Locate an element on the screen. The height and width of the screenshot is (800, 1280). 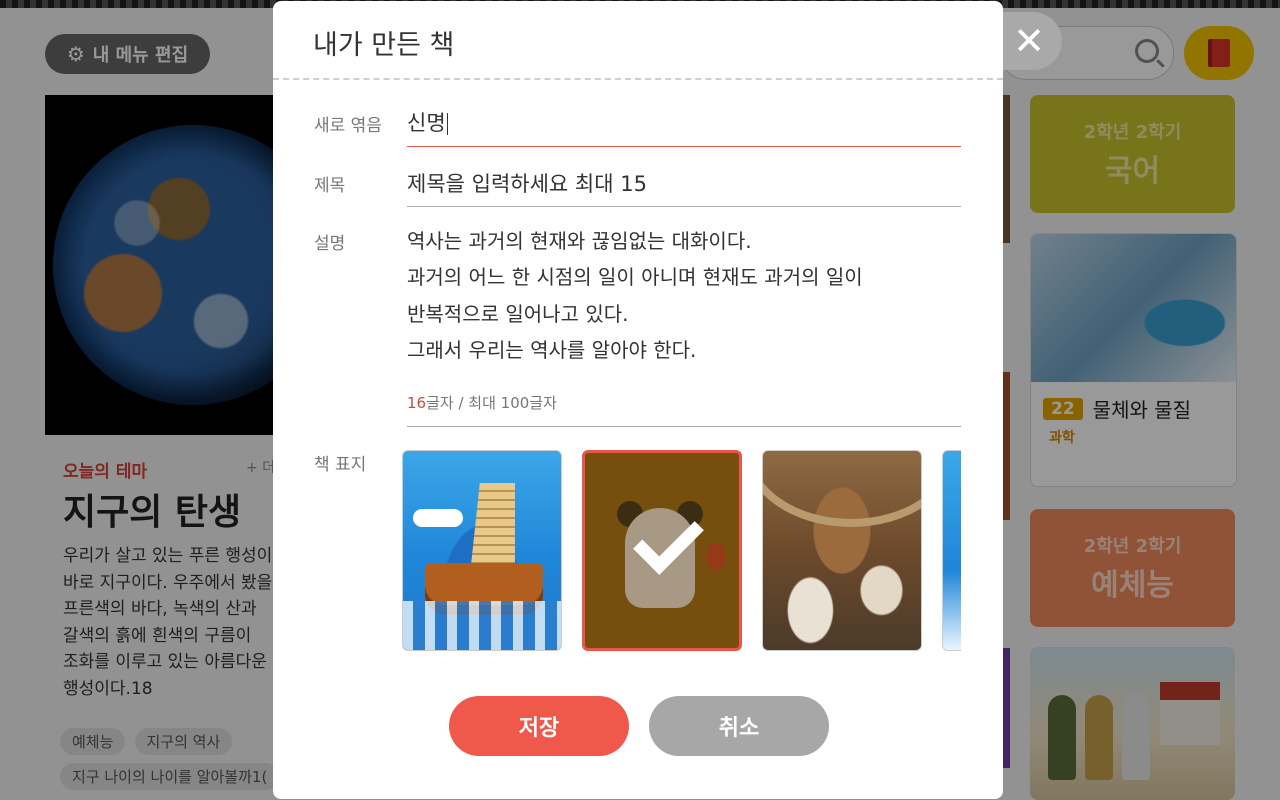
description-label: 설명 is located at coordinates (330, 244).